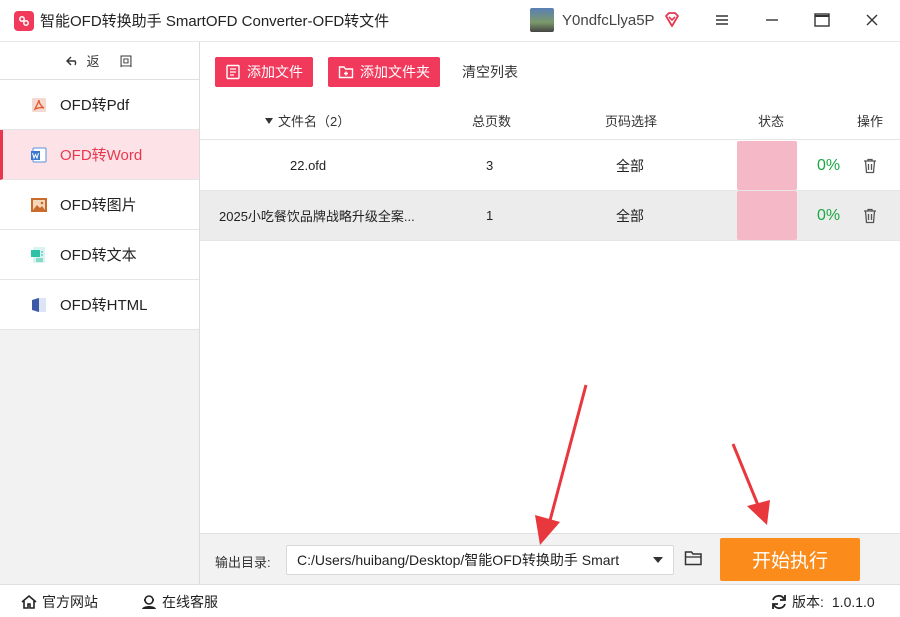  I want to click on column-header-status: 状态, so click(771, 121).